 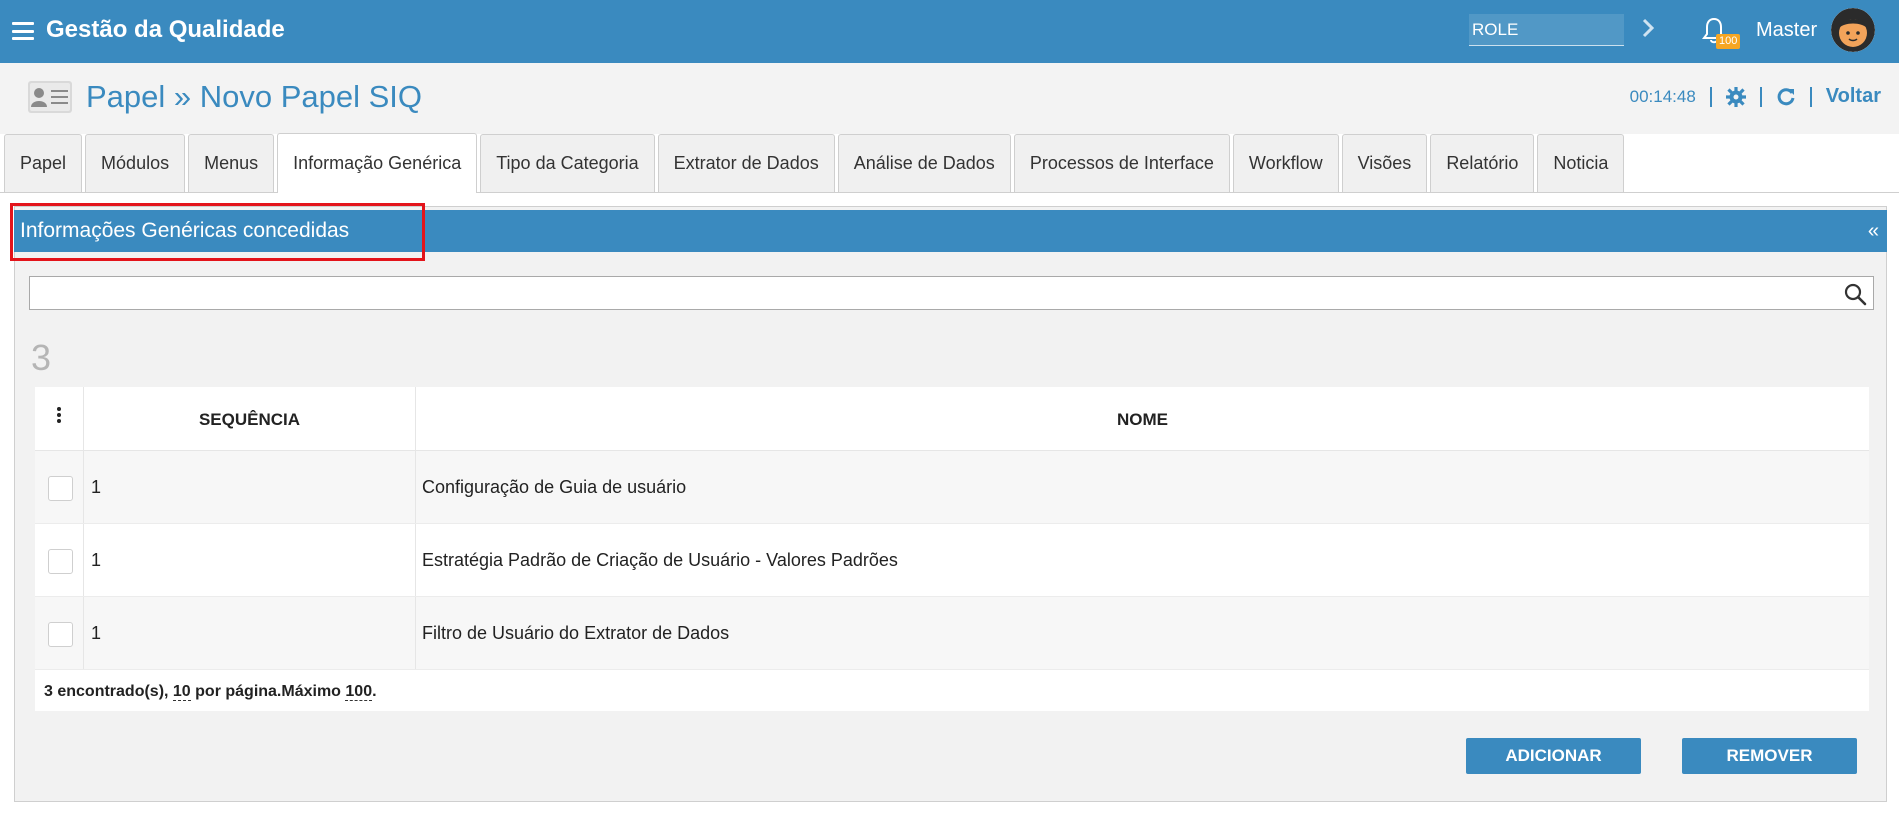 I want to click on page-header: Papel » Novo Papel SIQ 00:14:48 Voltar, so click(x=949, y=98).